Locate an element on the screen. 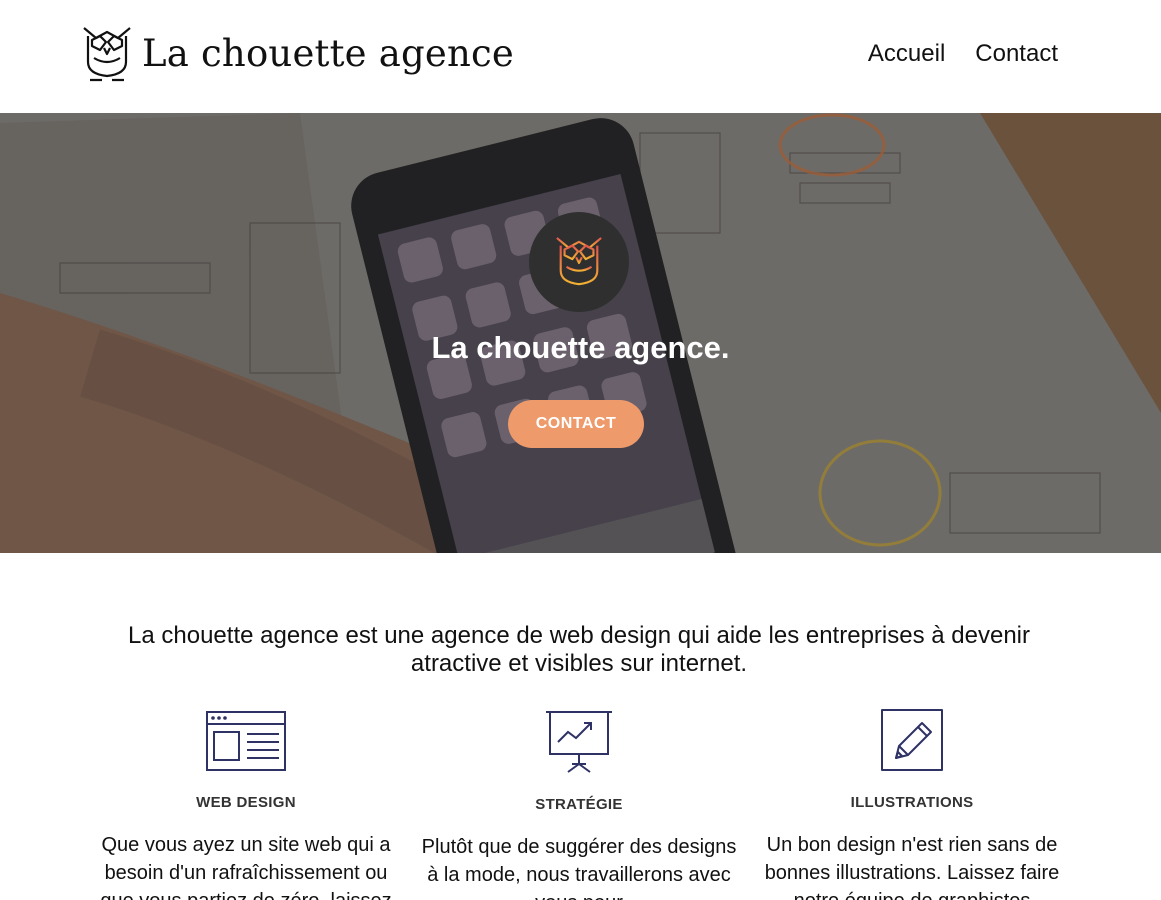 This screenshot has width=1161, height=900. site-header: La chouette agence Accueil Contact is located at coordinates (580, 56).